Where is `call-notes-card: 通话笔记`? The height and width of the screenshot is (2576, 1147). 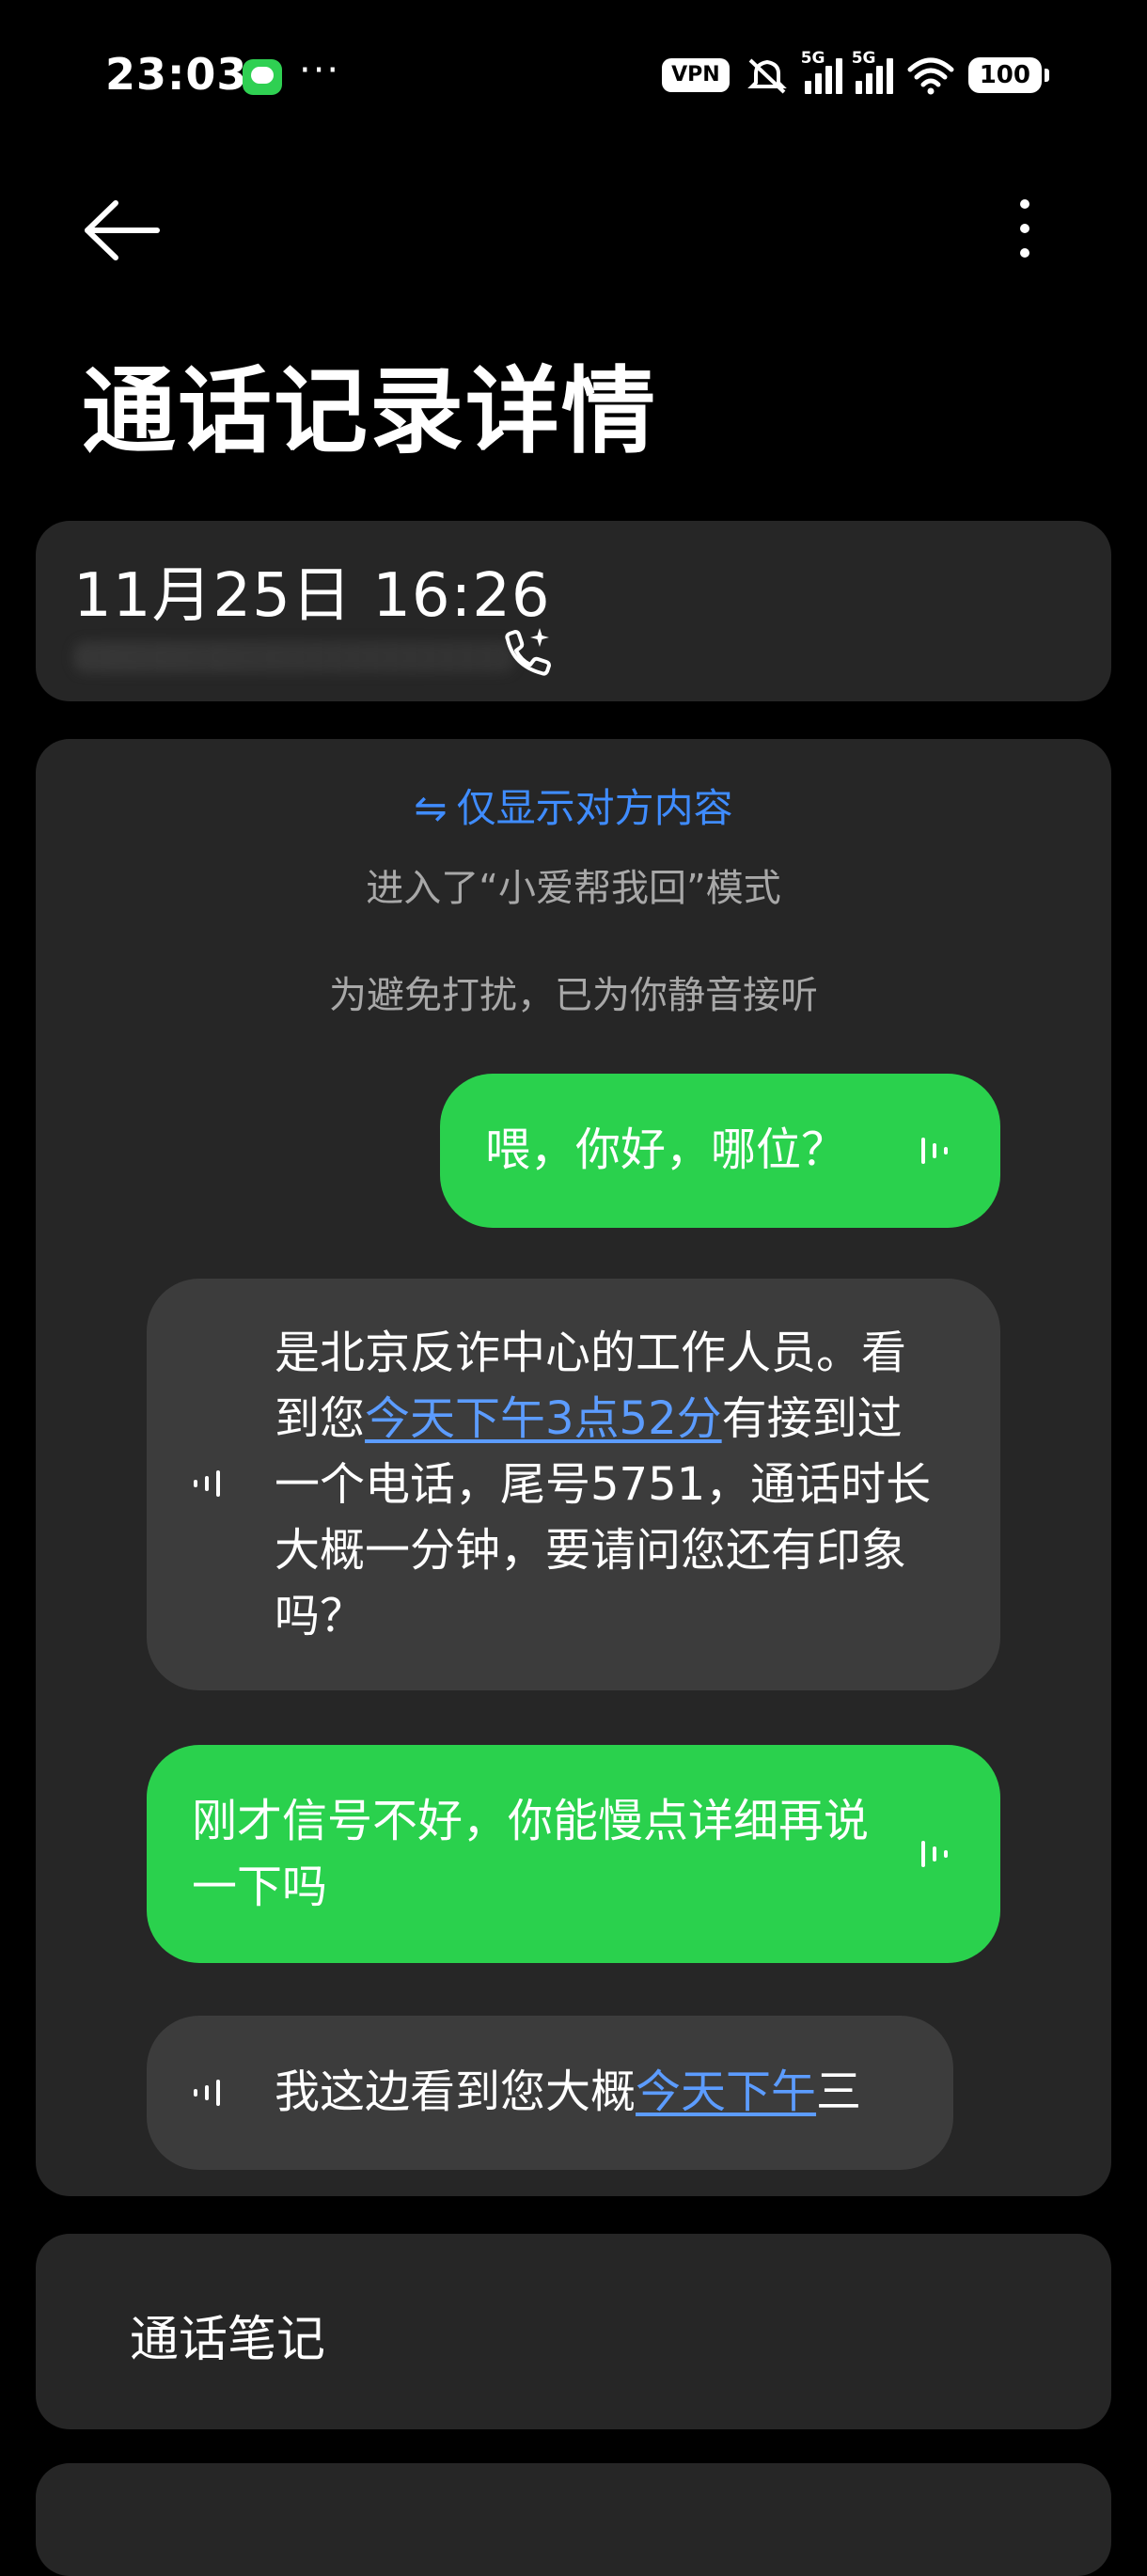
call-notes-card: 通话笔记 is located at coordinates (573, 2332).